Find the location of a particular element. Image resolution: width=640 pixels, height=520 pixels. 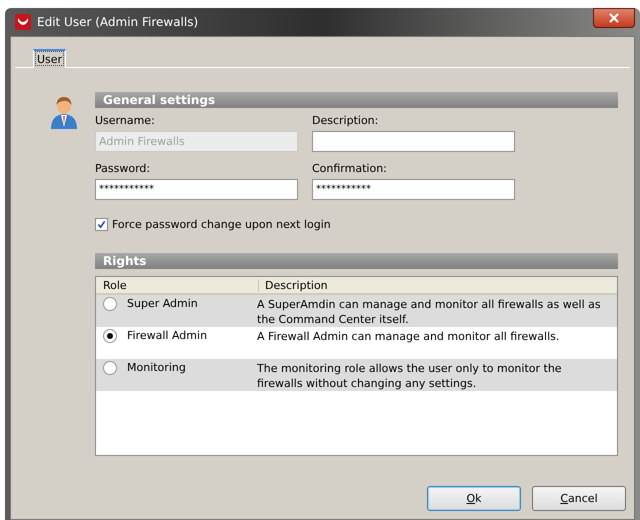

role-description: The monitoring role allows the user only to monitor the firewalls without changing any settings. is located at coordinates (409, 376).